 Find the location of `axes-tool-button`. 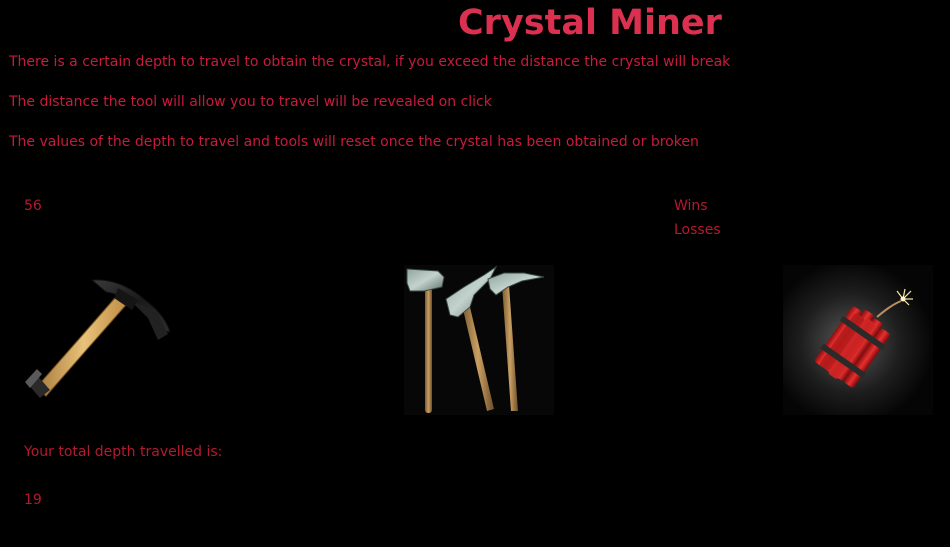

axes-tool-button is located at coordinates (479, 340).